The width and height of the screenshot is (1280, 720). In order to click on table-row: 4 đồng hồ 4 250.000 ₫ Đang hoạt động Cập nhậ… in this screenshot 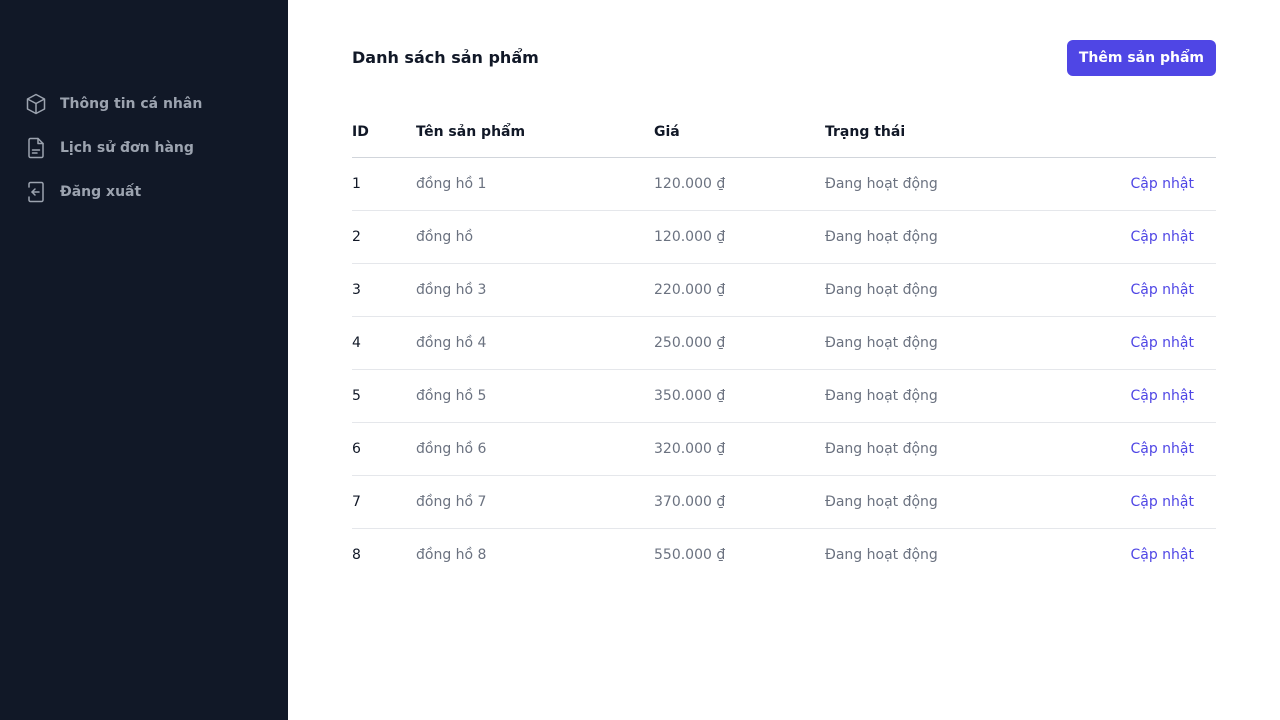, I will do `click(784, 343)`.